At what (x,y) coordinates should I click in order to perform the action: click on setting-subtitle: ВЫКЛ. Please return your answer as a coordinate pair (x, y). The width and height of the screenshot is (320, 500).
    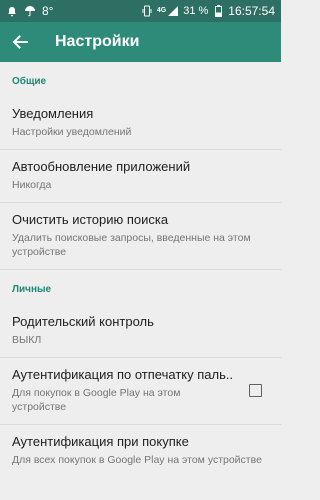
    Looking at the image, I should click on (27, 340).